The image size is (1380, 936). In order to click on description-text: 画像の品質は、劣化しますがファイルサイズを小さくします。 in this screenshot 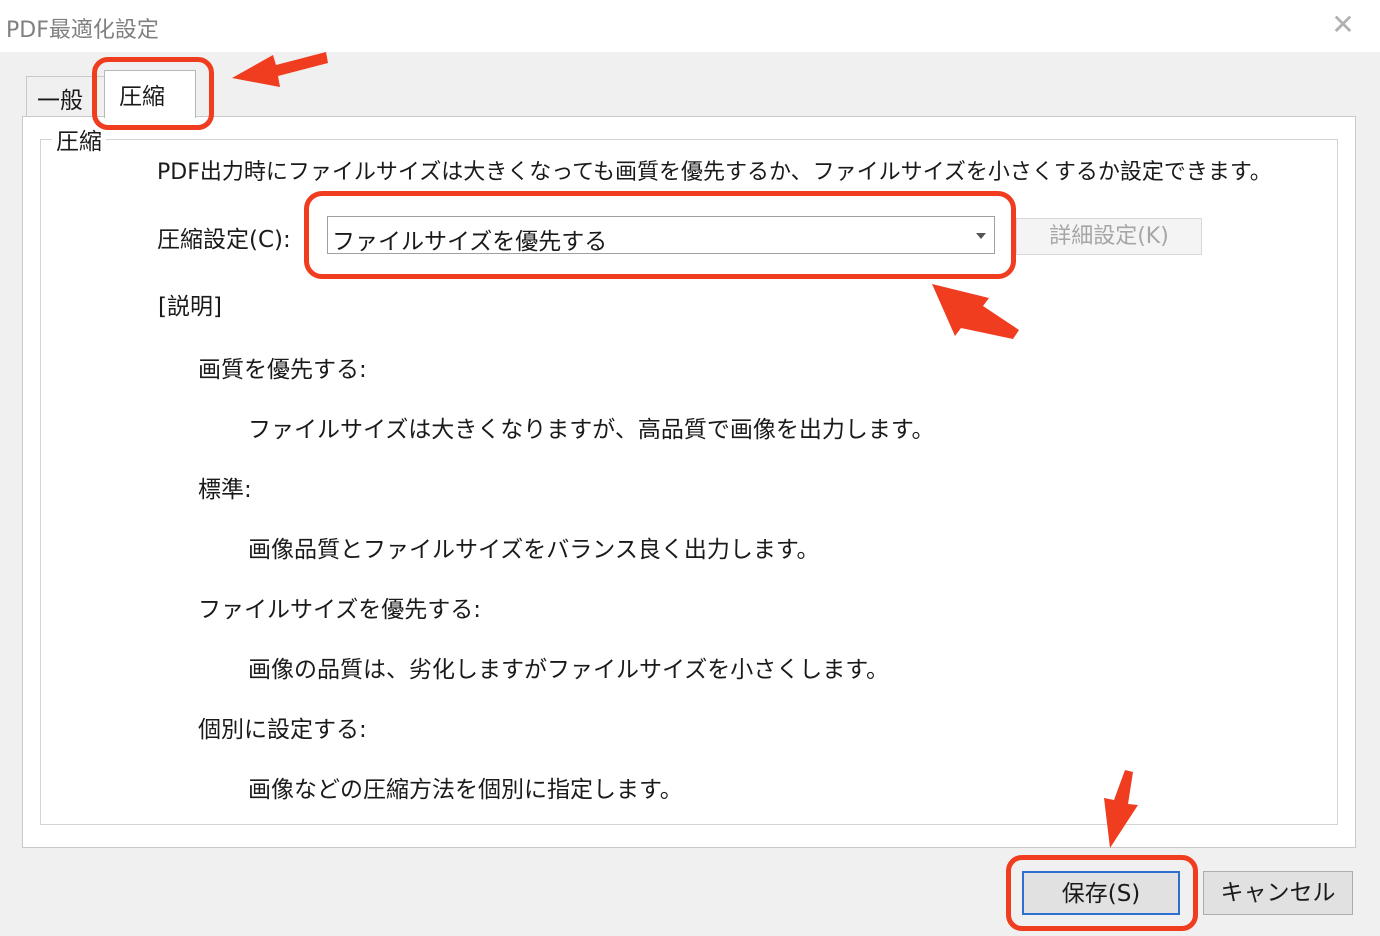, I will do `click(569, 670)`.